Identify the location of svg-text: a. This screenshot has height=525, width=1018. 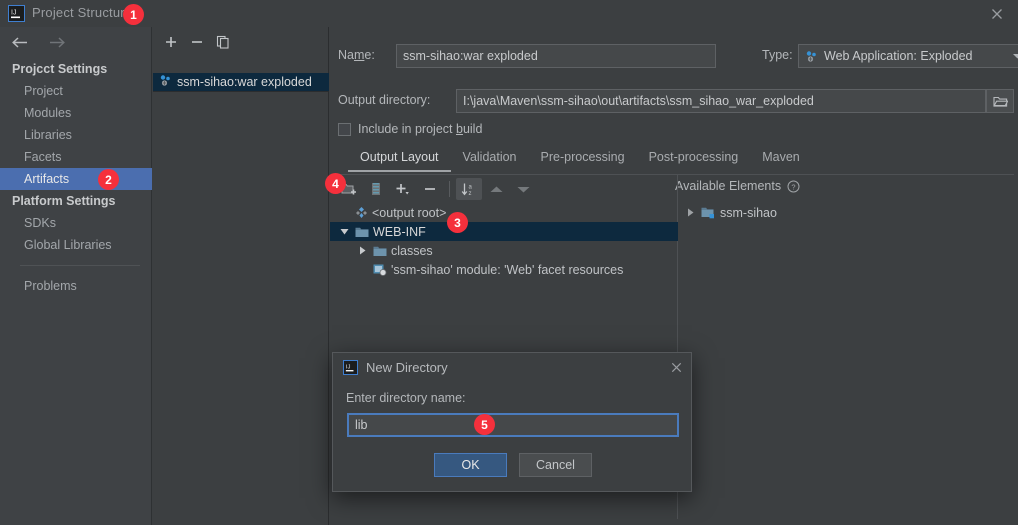
(471, 187).